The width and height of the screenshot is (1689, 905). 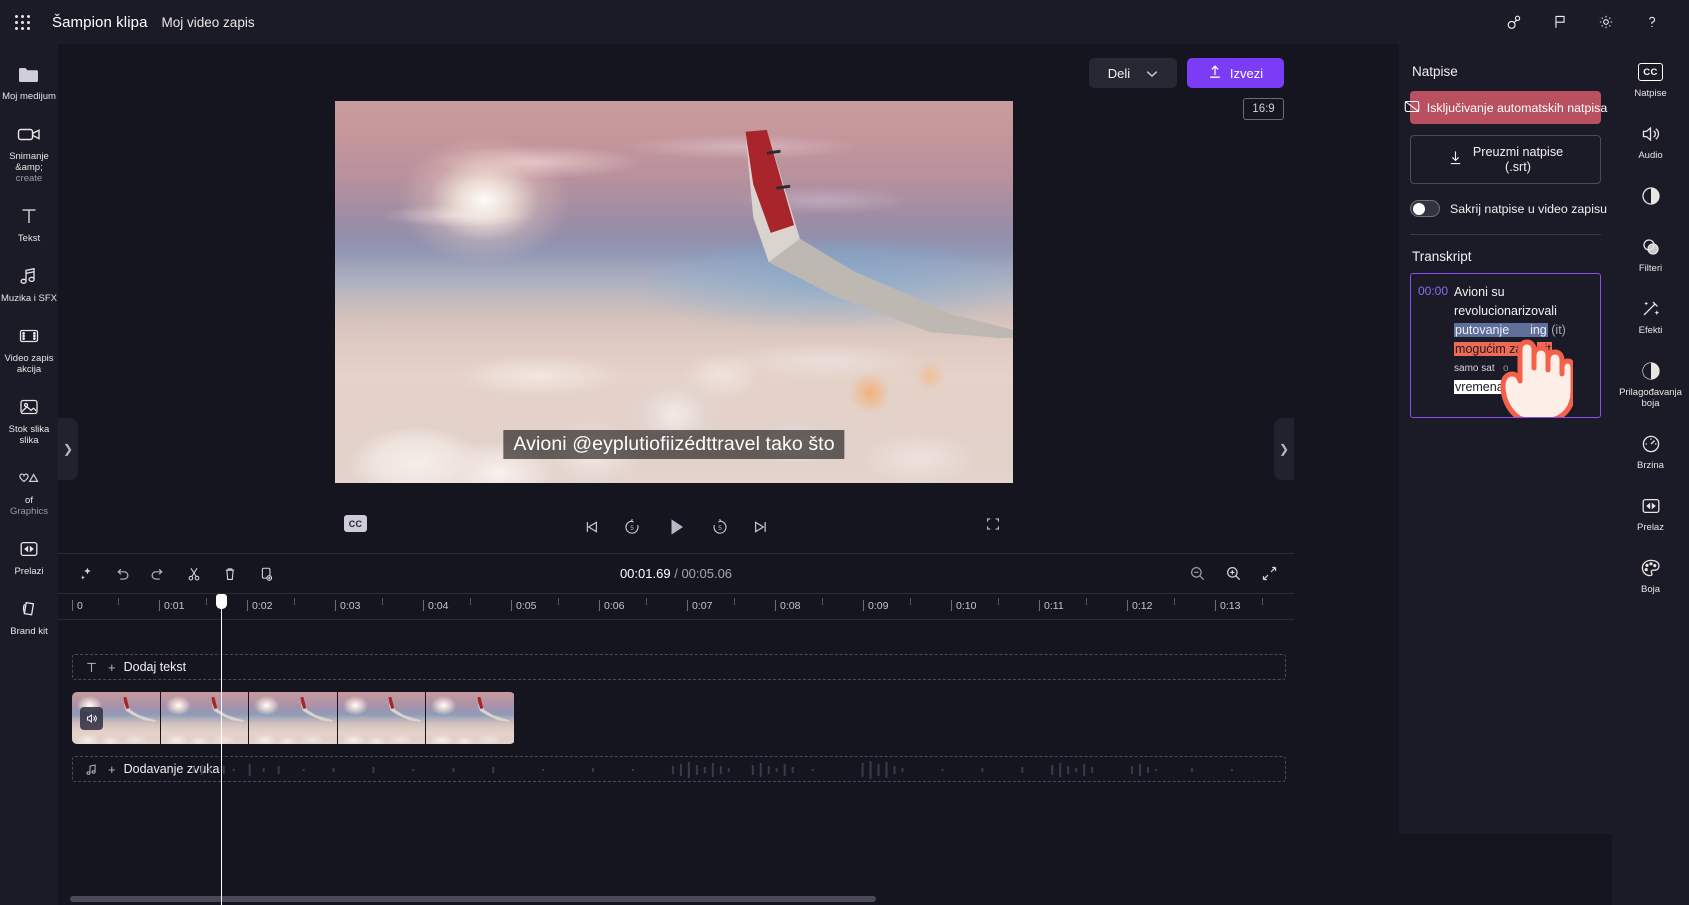 What do you see at coordinates (676, 527) in the screenshot?
I see `play-button` at bounding box center [676, 527].